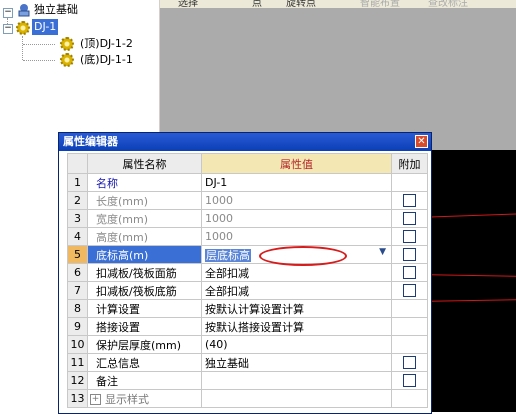  What do you see at coordinates (144, 163) in the screenshot?
I see `header-property-name: 属性名称` at bounding box center [144, 163].